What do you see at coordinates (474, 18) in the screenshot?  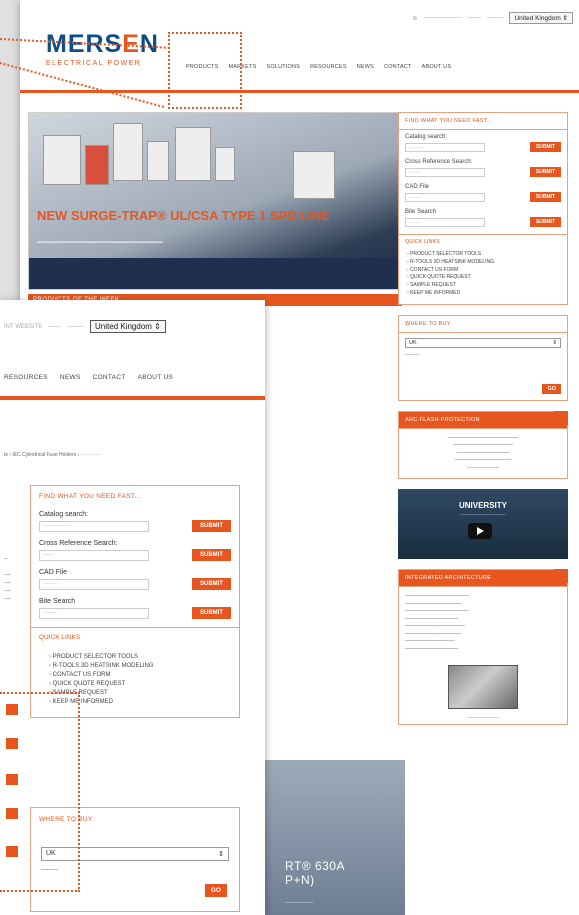 I see `top-link-placeholder: ───` at bounding box center [474, 18].